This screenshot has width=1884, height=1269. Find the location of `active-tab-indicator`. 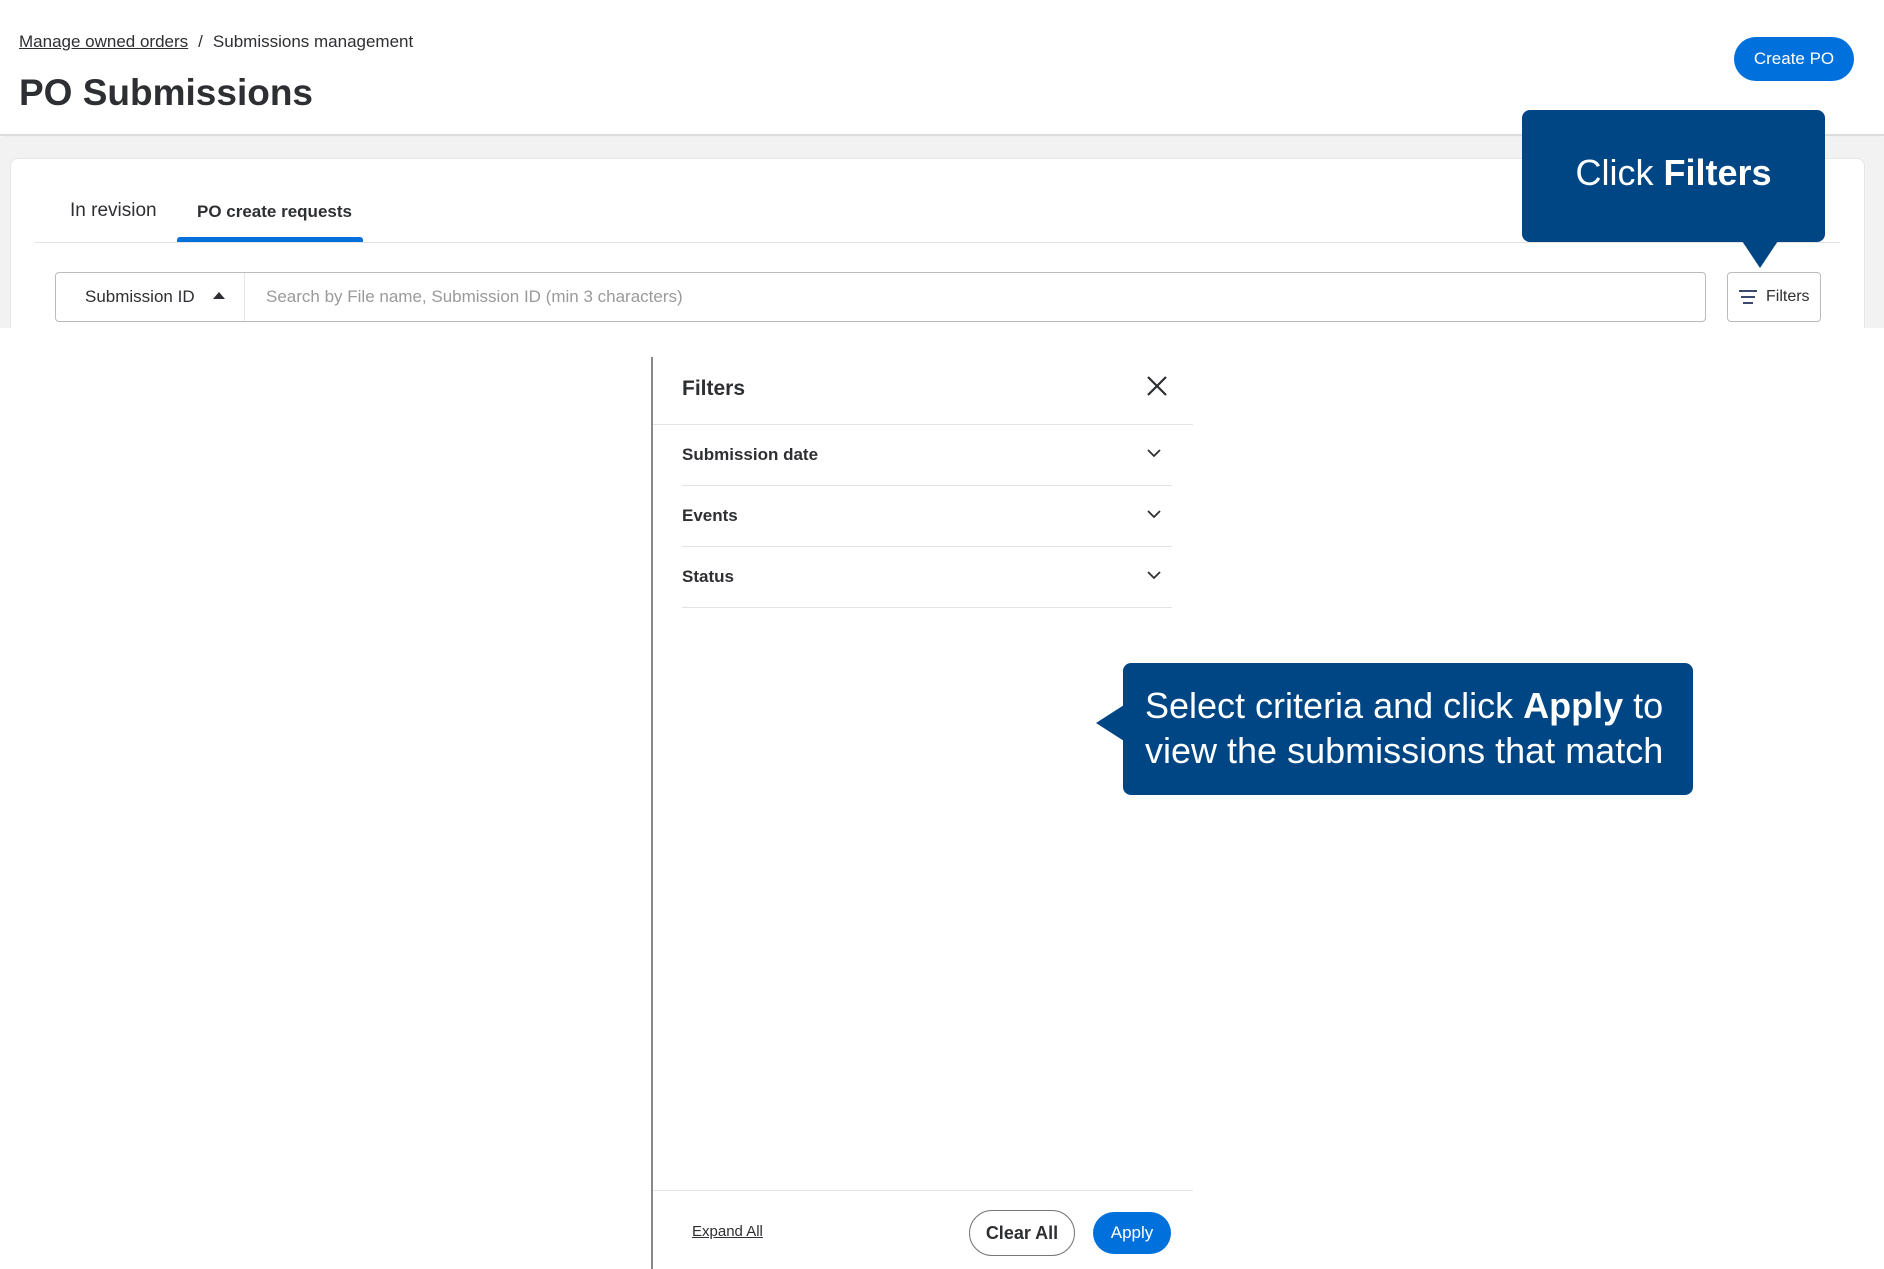

active-tab-indicator is located at coordinates (270, 239).